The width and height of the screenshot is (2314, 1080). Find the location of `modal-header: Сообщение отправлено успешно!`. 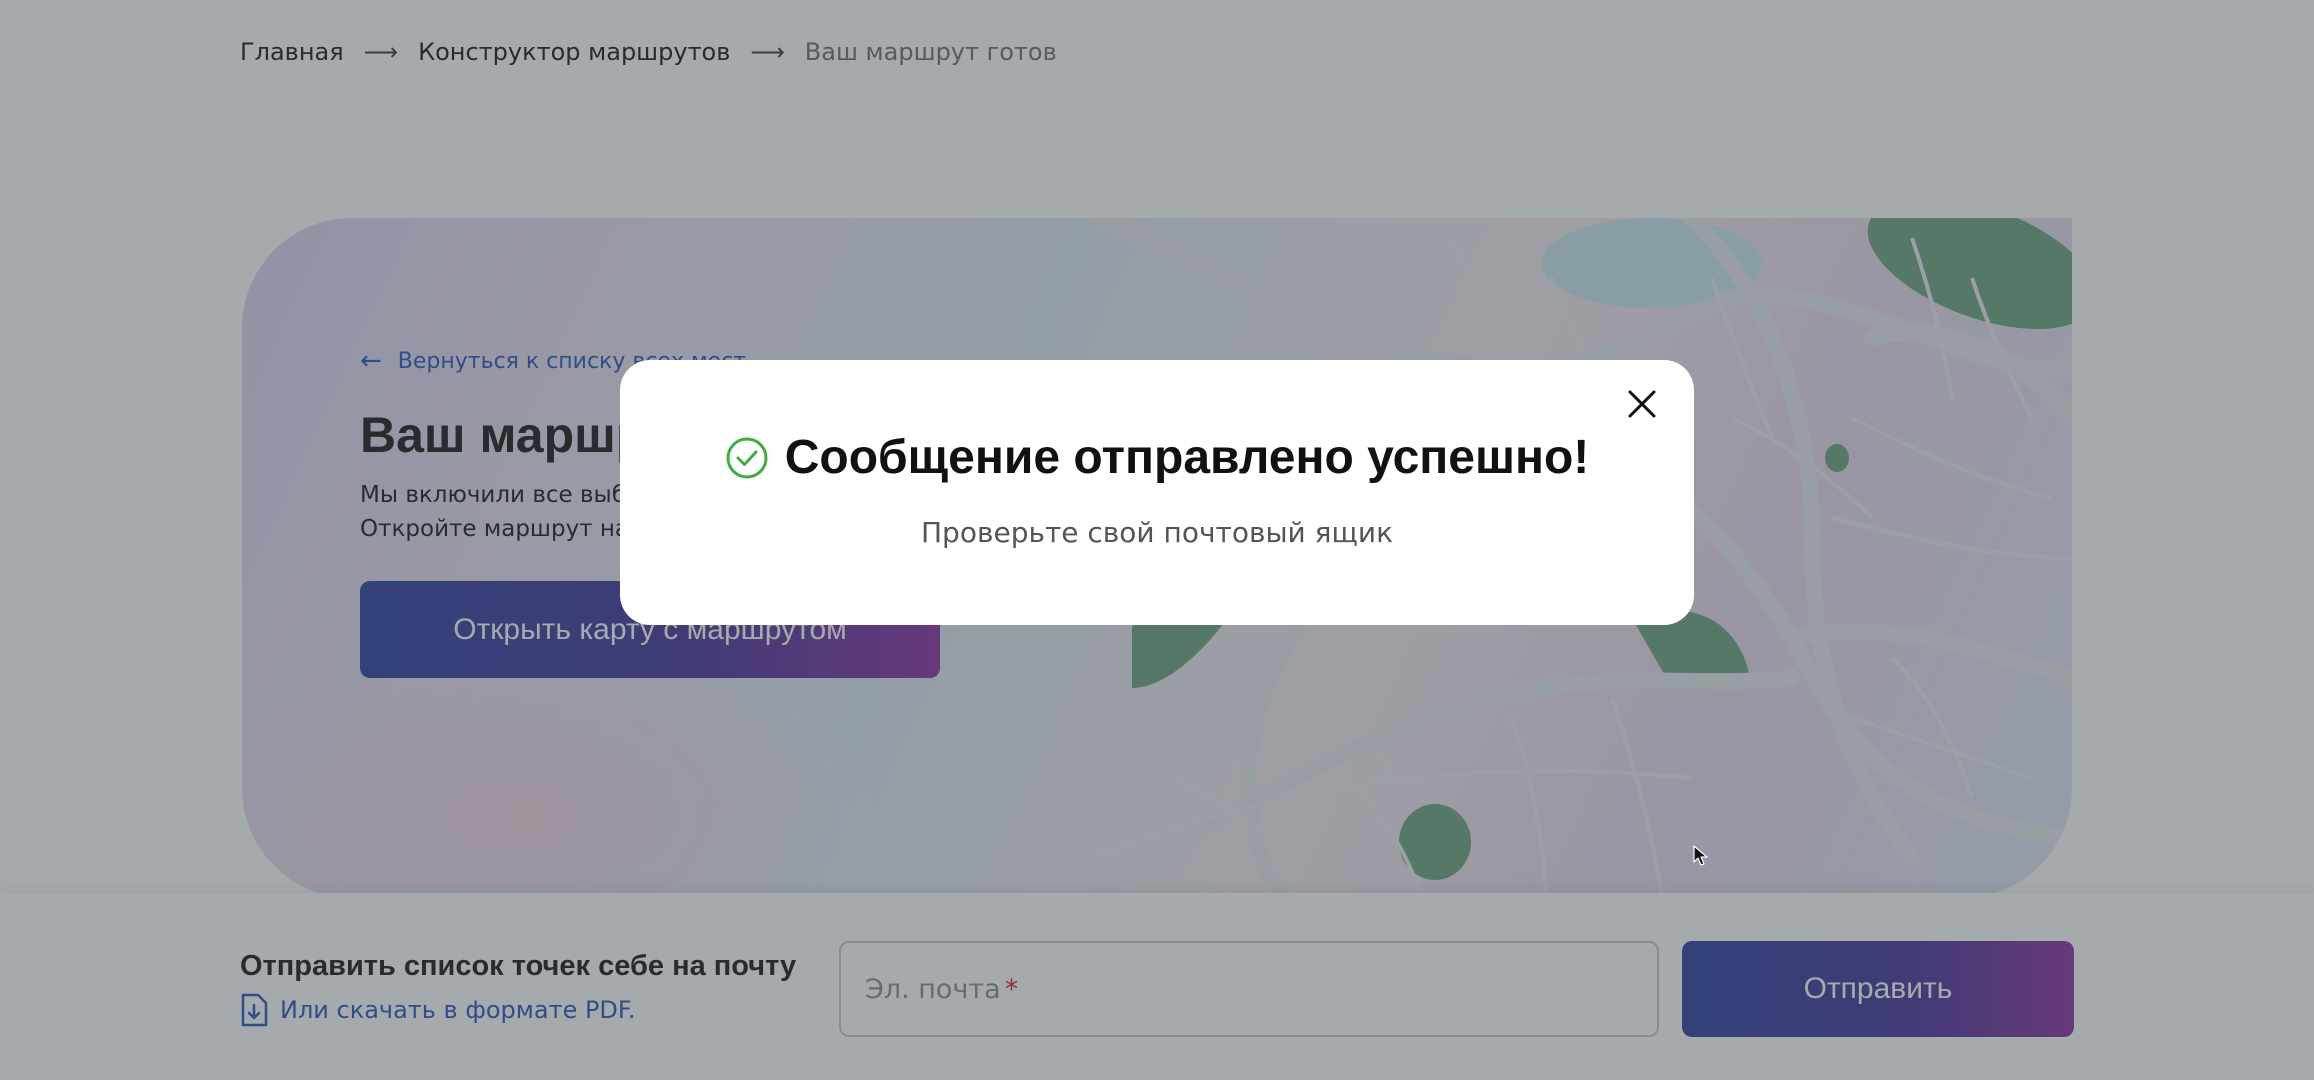

modal-header: Сообщение отправлено успешно! is located at coordinates (1157, 457).